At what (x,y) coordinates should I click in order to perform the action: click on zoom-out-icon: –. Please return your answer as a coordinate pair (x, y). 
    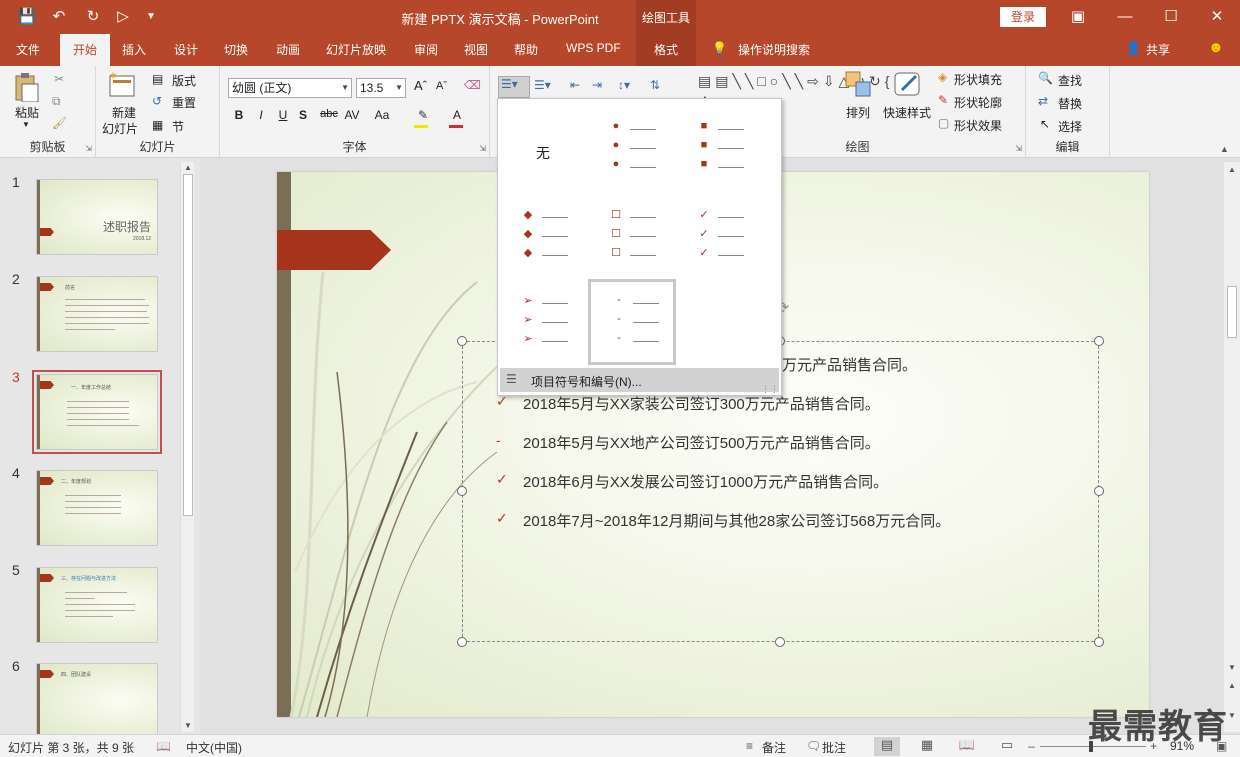
    Looking at the image, I should click on (1031, 746).